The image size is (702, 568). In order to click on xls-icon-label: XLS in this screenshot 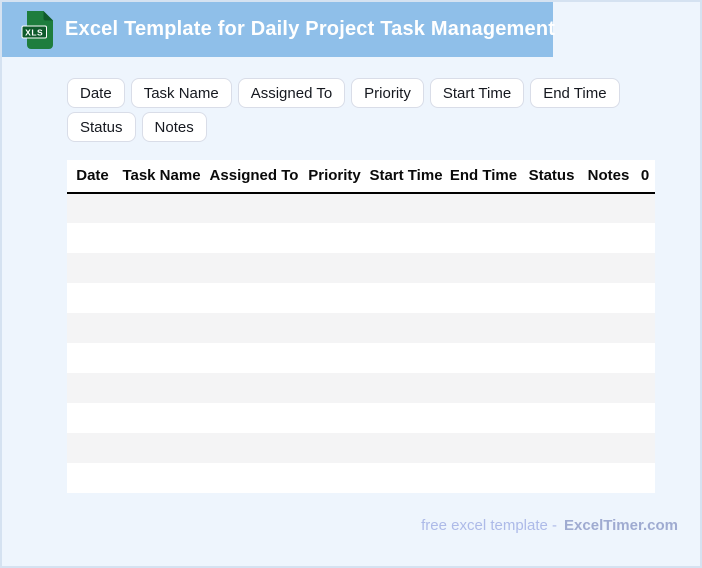, I will do `click(34, 32)`.